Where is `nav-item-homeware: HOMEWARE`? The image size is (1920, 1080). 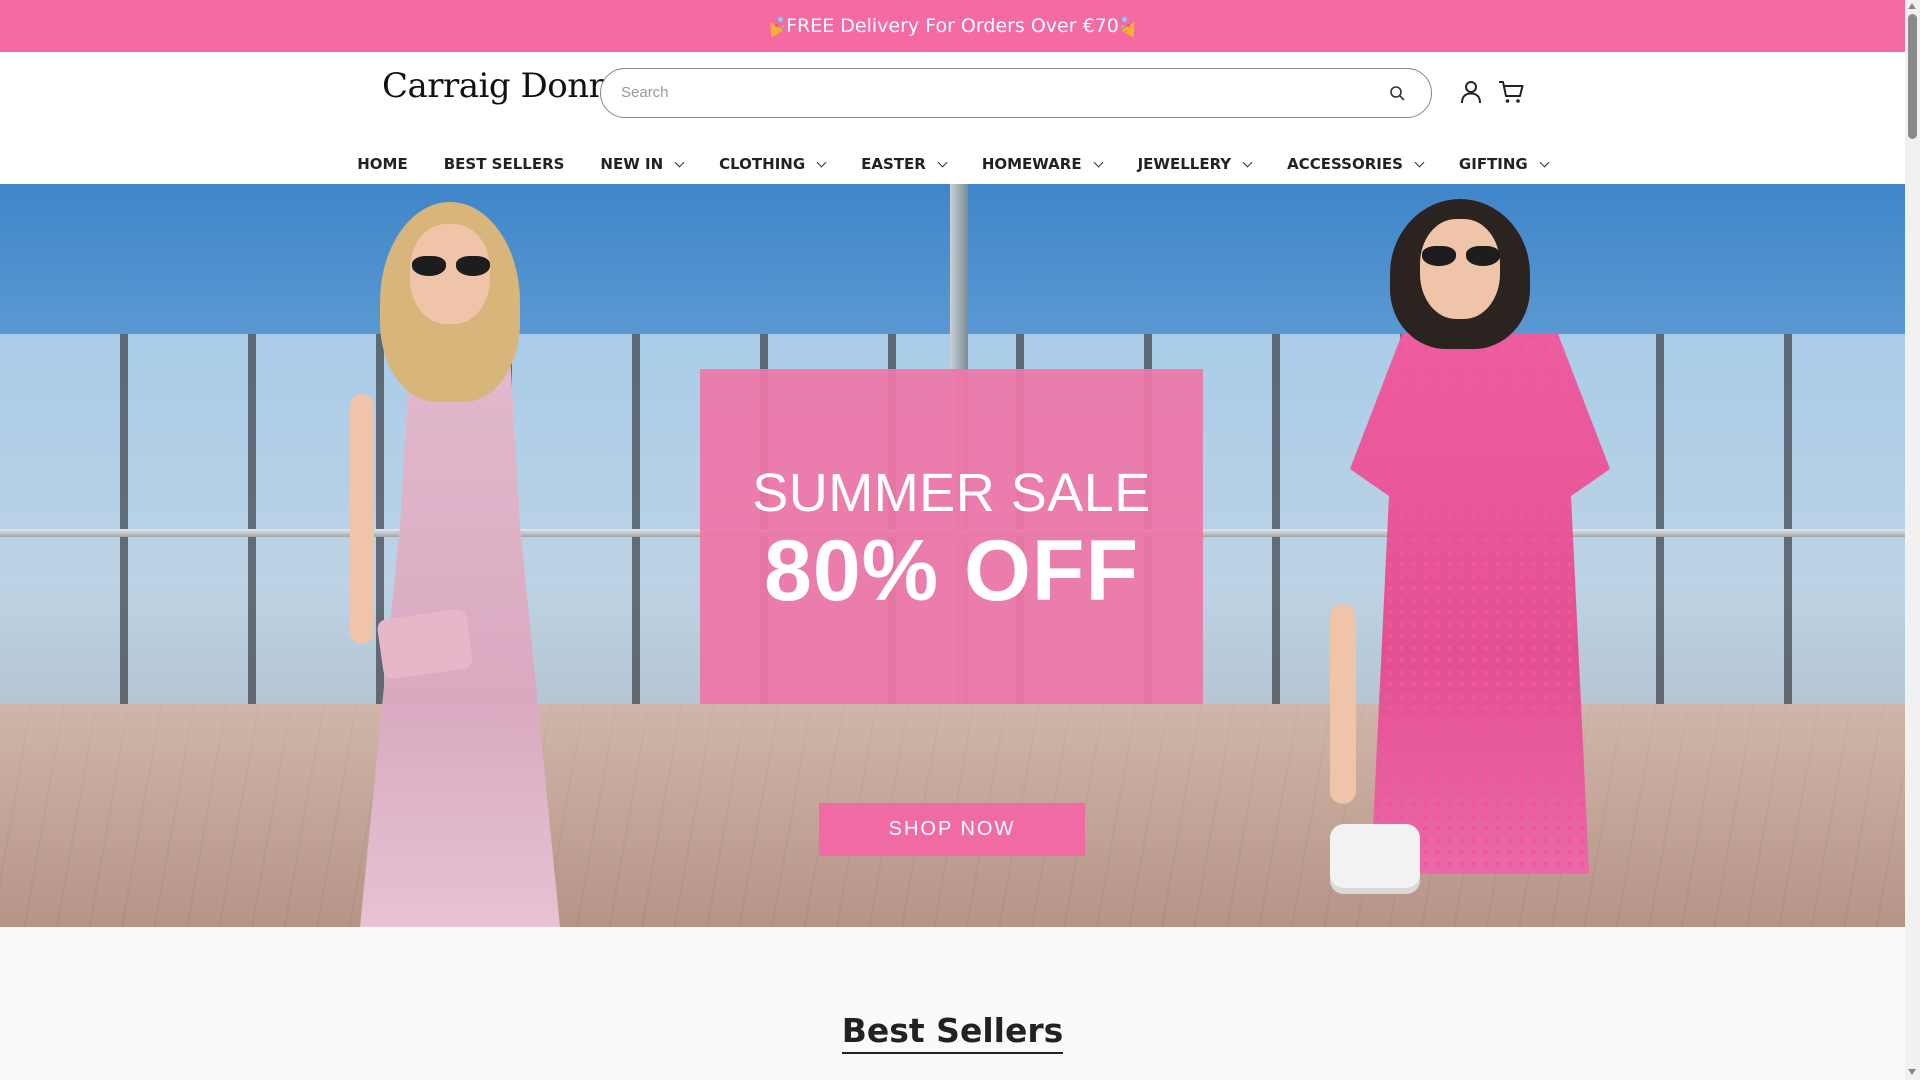
nav-item-homeware: HOMEWARE is located at coordinates (1042, 164).